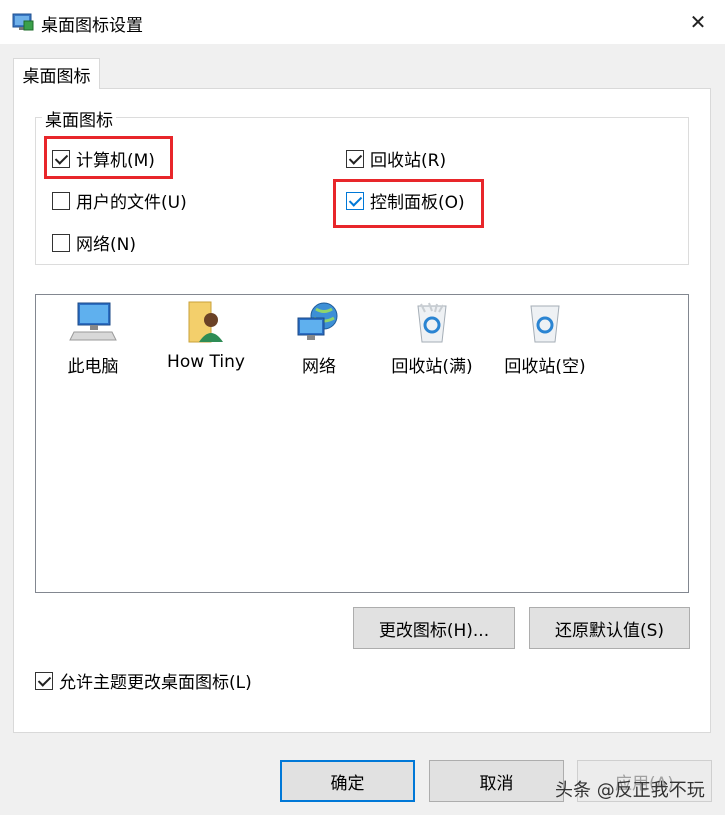 Image resolution: width=725 pixels, height=815 pixels. I want to click on list-item-network: 网络, so click(319, 338).